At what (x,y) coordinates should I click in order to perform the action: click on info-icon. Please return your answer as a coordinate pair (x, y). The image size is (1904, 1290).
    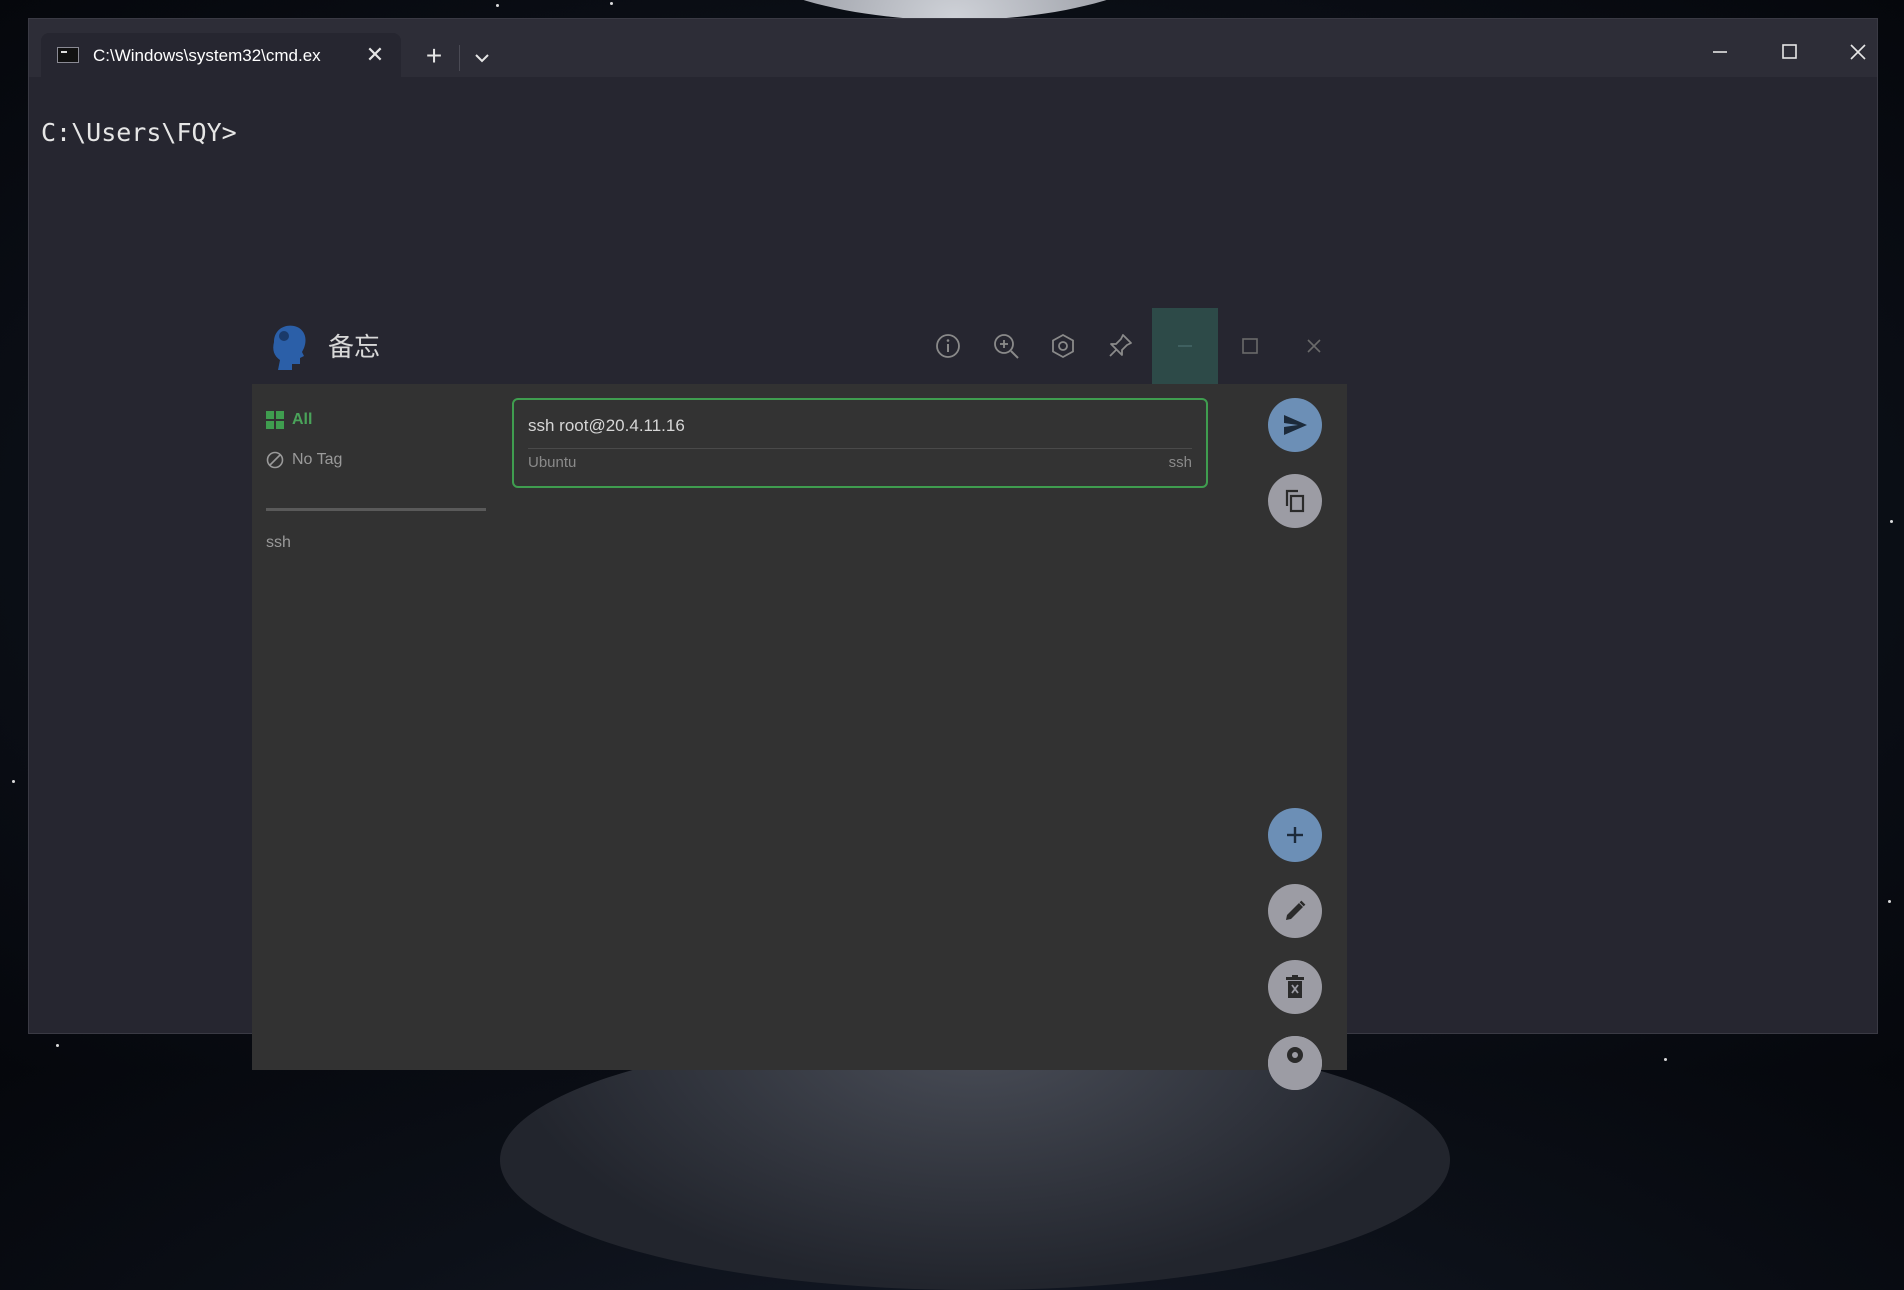
    Looking at the image, I should click on (948, 346).